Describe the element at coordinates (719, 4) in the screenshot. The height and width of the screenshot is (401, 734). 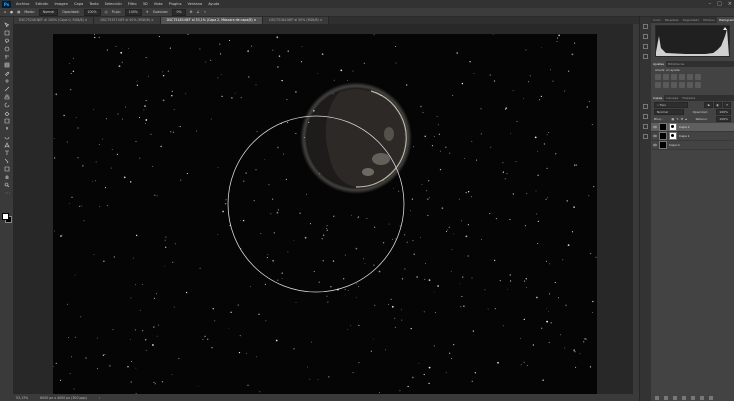
I see `maximize-icon: □` at that location.